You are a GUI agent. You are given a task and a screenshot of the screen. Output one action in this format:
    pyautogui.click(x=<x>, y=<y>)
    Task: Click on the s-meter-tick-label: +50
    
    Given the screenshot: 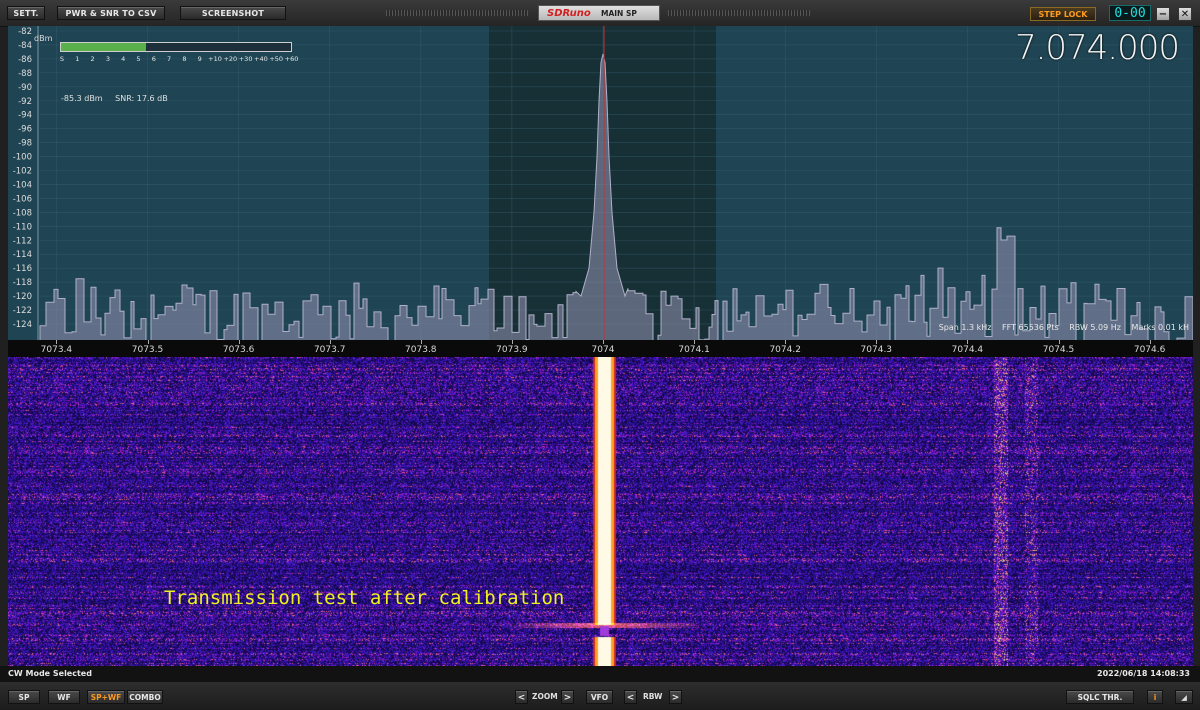 What is the action you would take?
    pyautogui.click(x=276, y=59)
    